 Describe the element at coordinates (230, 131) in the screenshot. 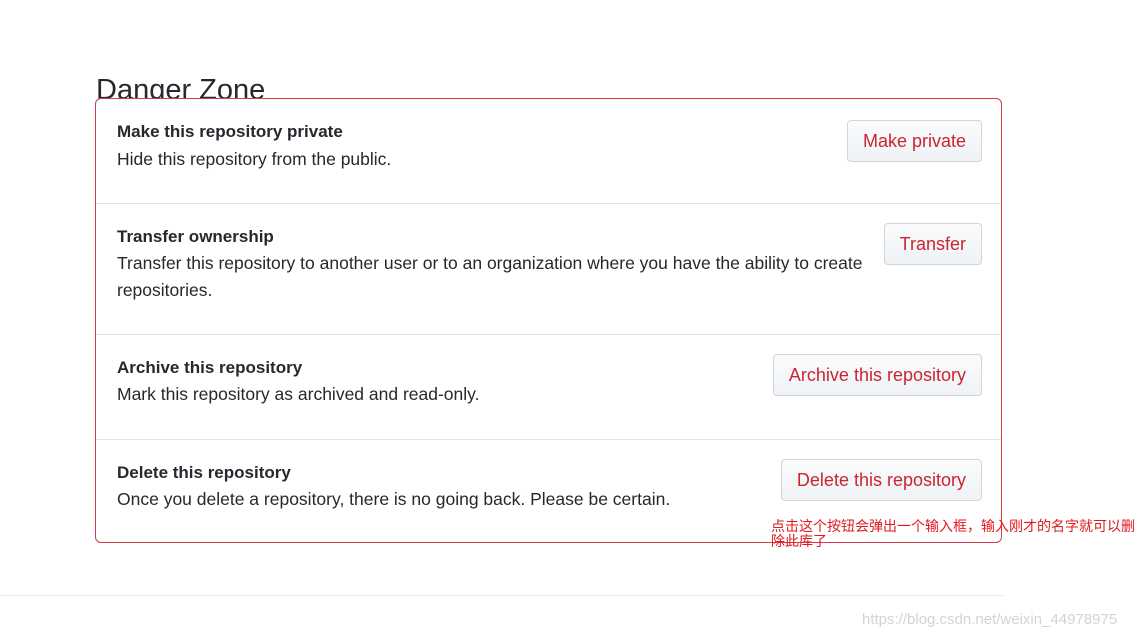

I see `row-title: Make this repository private` at that location.